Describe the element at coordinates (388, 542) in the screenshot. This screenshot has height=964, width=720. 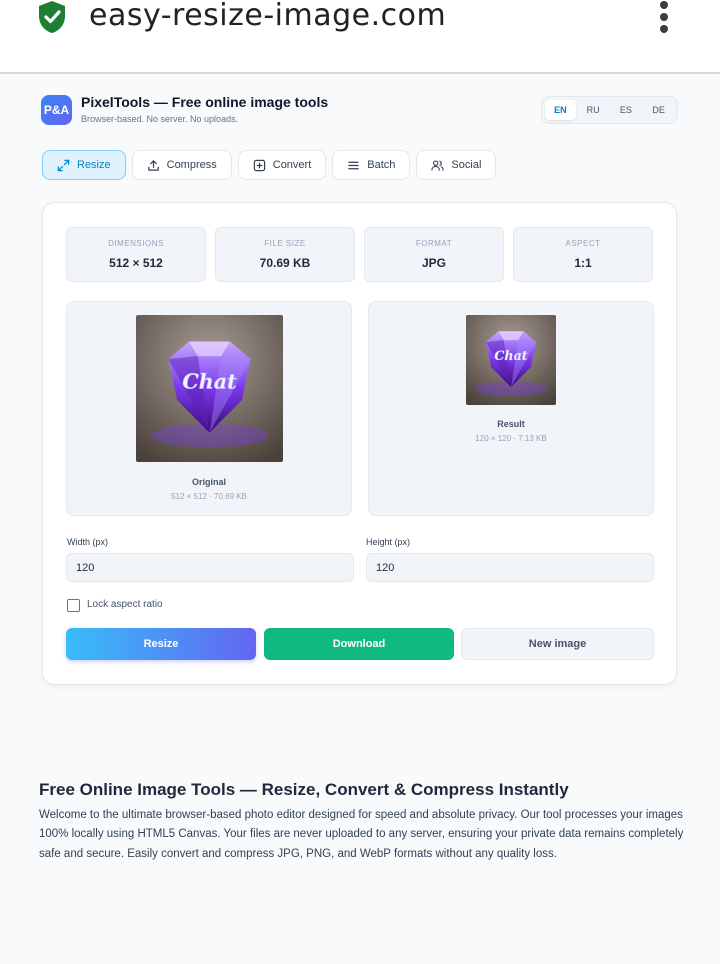
I see `height-label: Height (px)` at that location.